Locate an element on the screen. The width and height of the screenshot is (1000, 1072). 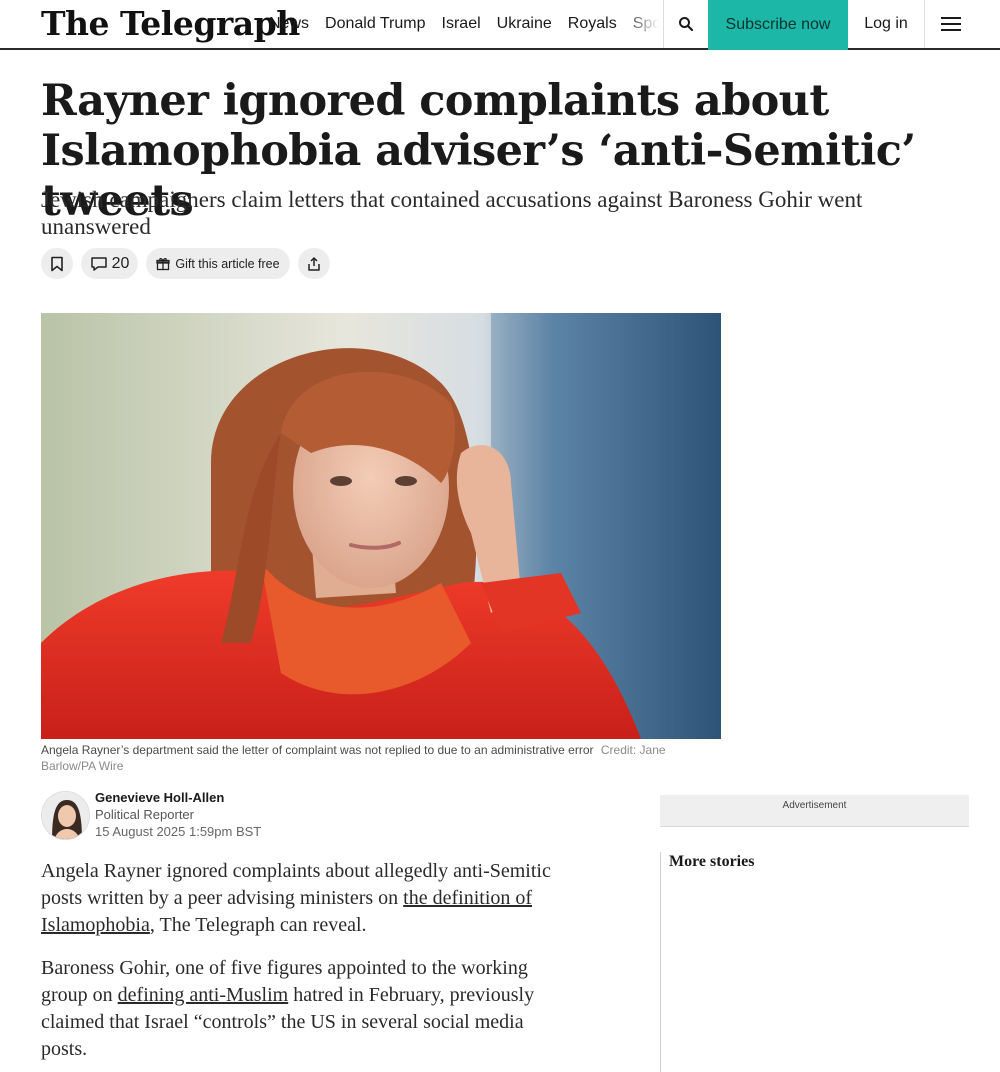
nav-item-news: News is located at coordinates (289, 24).